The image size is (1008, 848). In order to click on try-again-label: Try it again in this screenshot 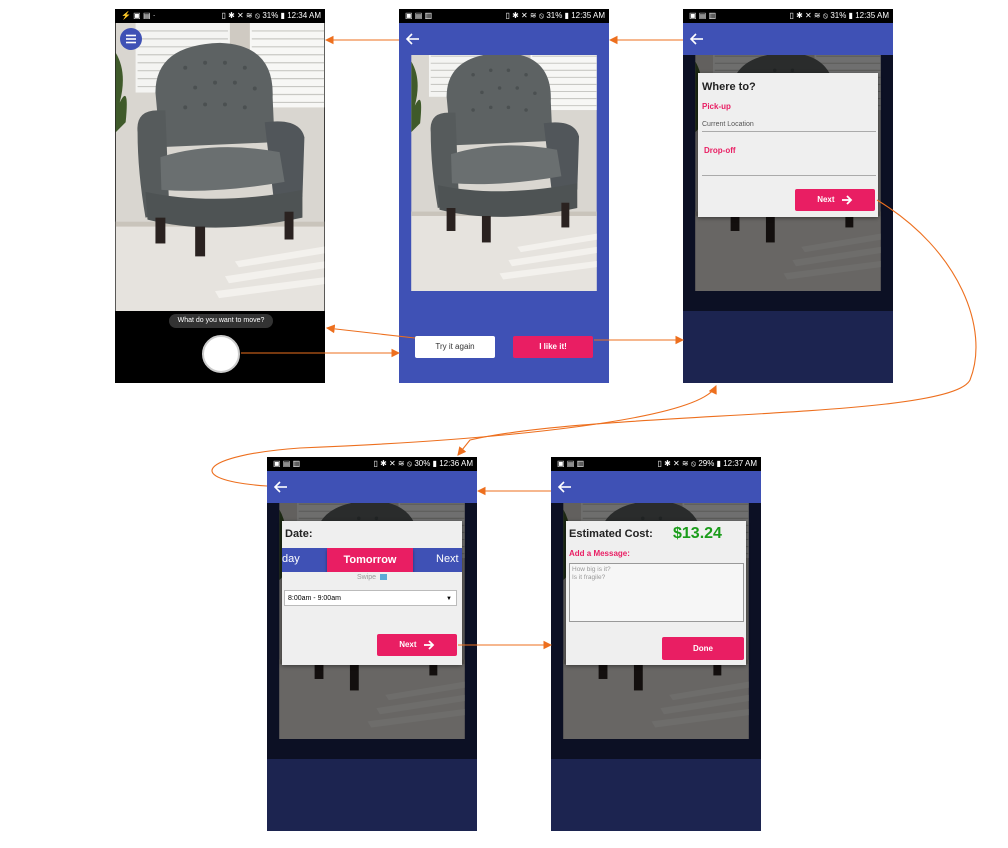, I will do `click(455, 346)`.